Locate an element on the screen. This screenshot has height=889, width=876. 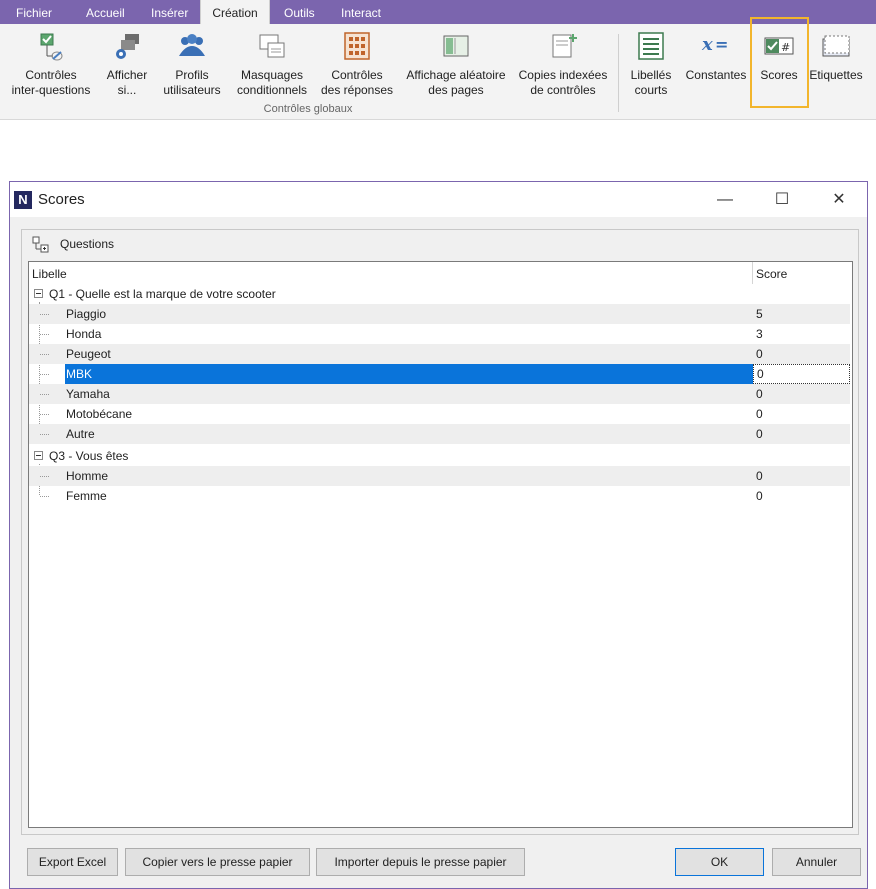
answer-label: Homme is located at coordinates (87, 476).